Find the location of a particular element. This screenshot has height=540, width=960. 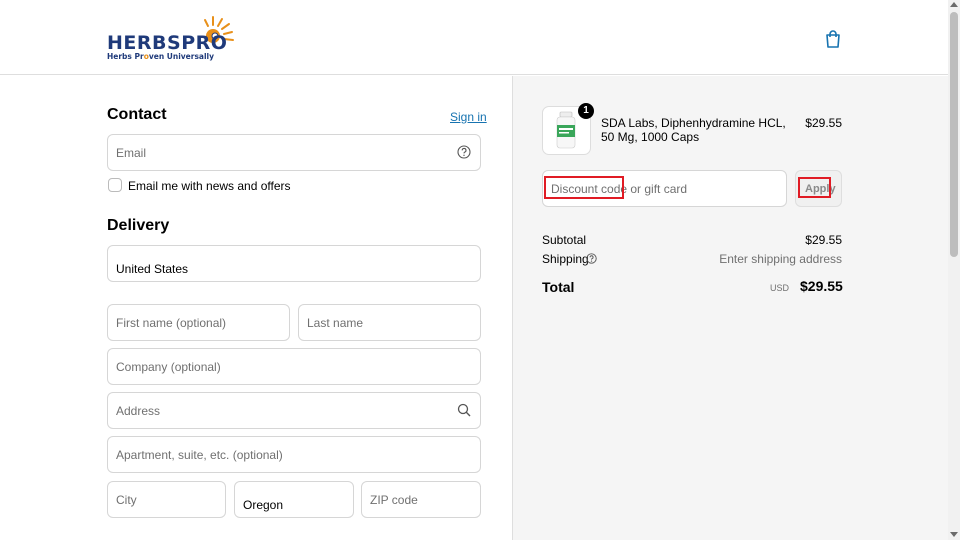

first-name-field: First name (optional) is located at coordinates (198, 322).